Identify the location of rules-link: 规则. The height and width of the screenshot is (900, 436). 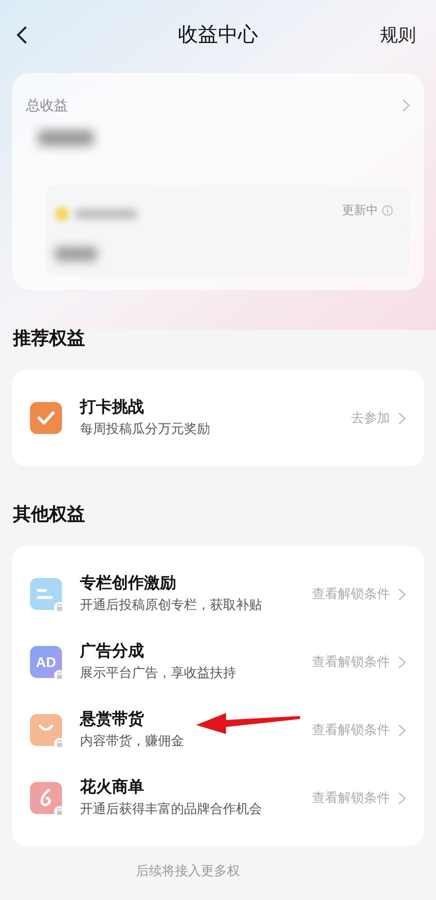
(398, 35).